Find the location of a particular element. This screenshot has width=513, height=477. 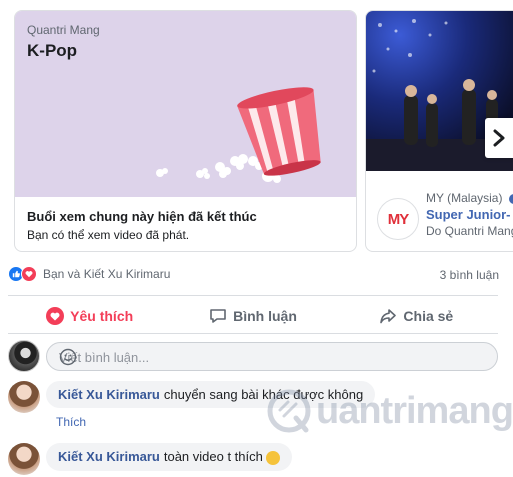

share-icon is located at coordinates (388, 316).